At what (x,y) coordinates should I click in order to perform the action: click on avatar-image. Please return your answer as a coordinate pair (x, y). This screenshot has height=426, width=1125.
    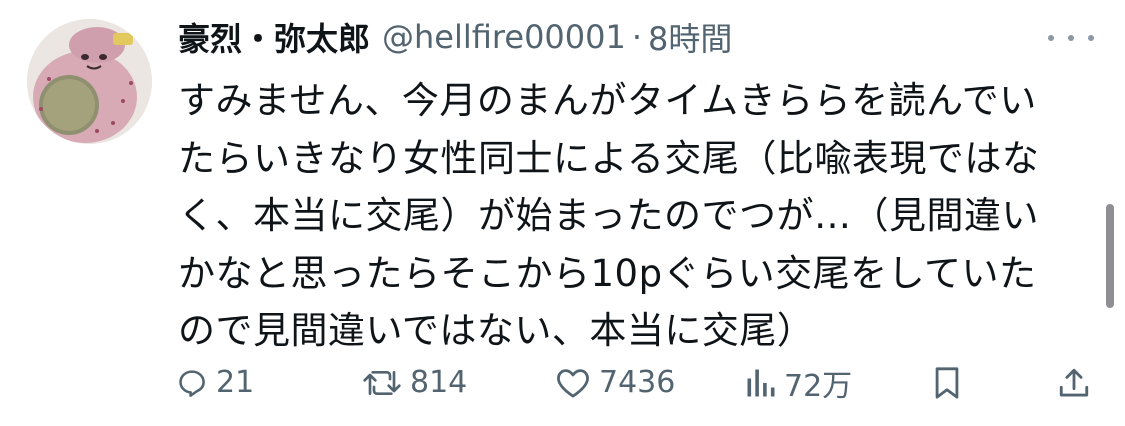
    Looking at the image, I should click on (89, 81).